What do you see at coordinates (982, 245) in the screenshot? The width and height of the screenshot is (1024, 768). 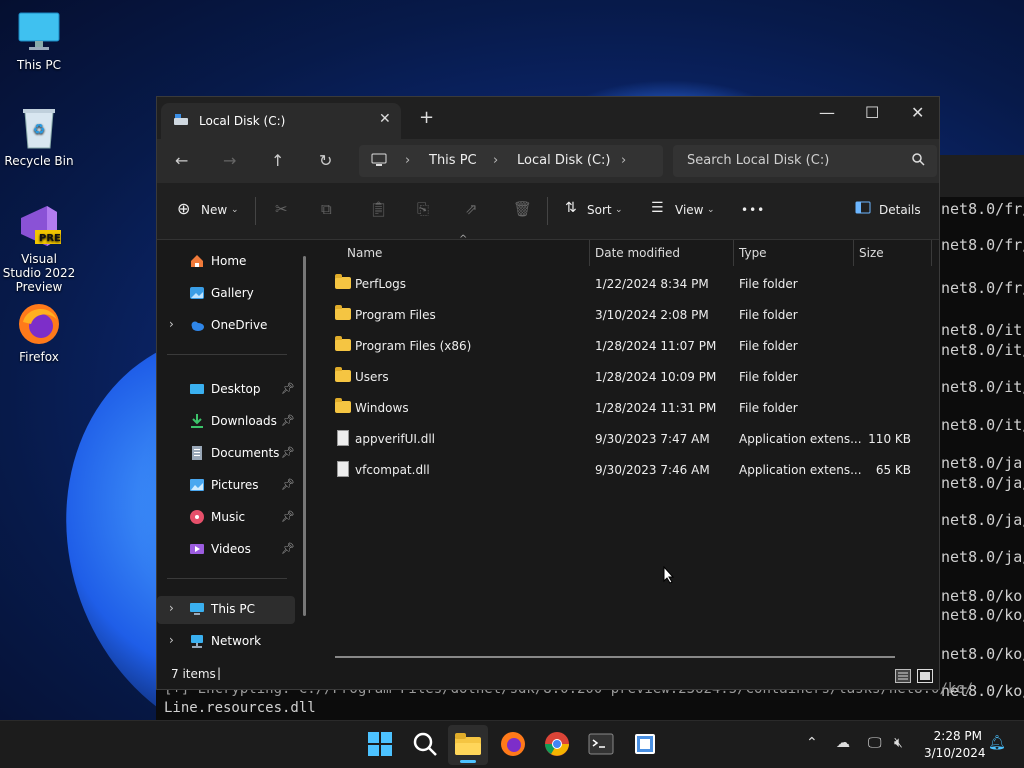 I see `terminal-output-line: net8.0/fr/` at bounding box center [982, 245].